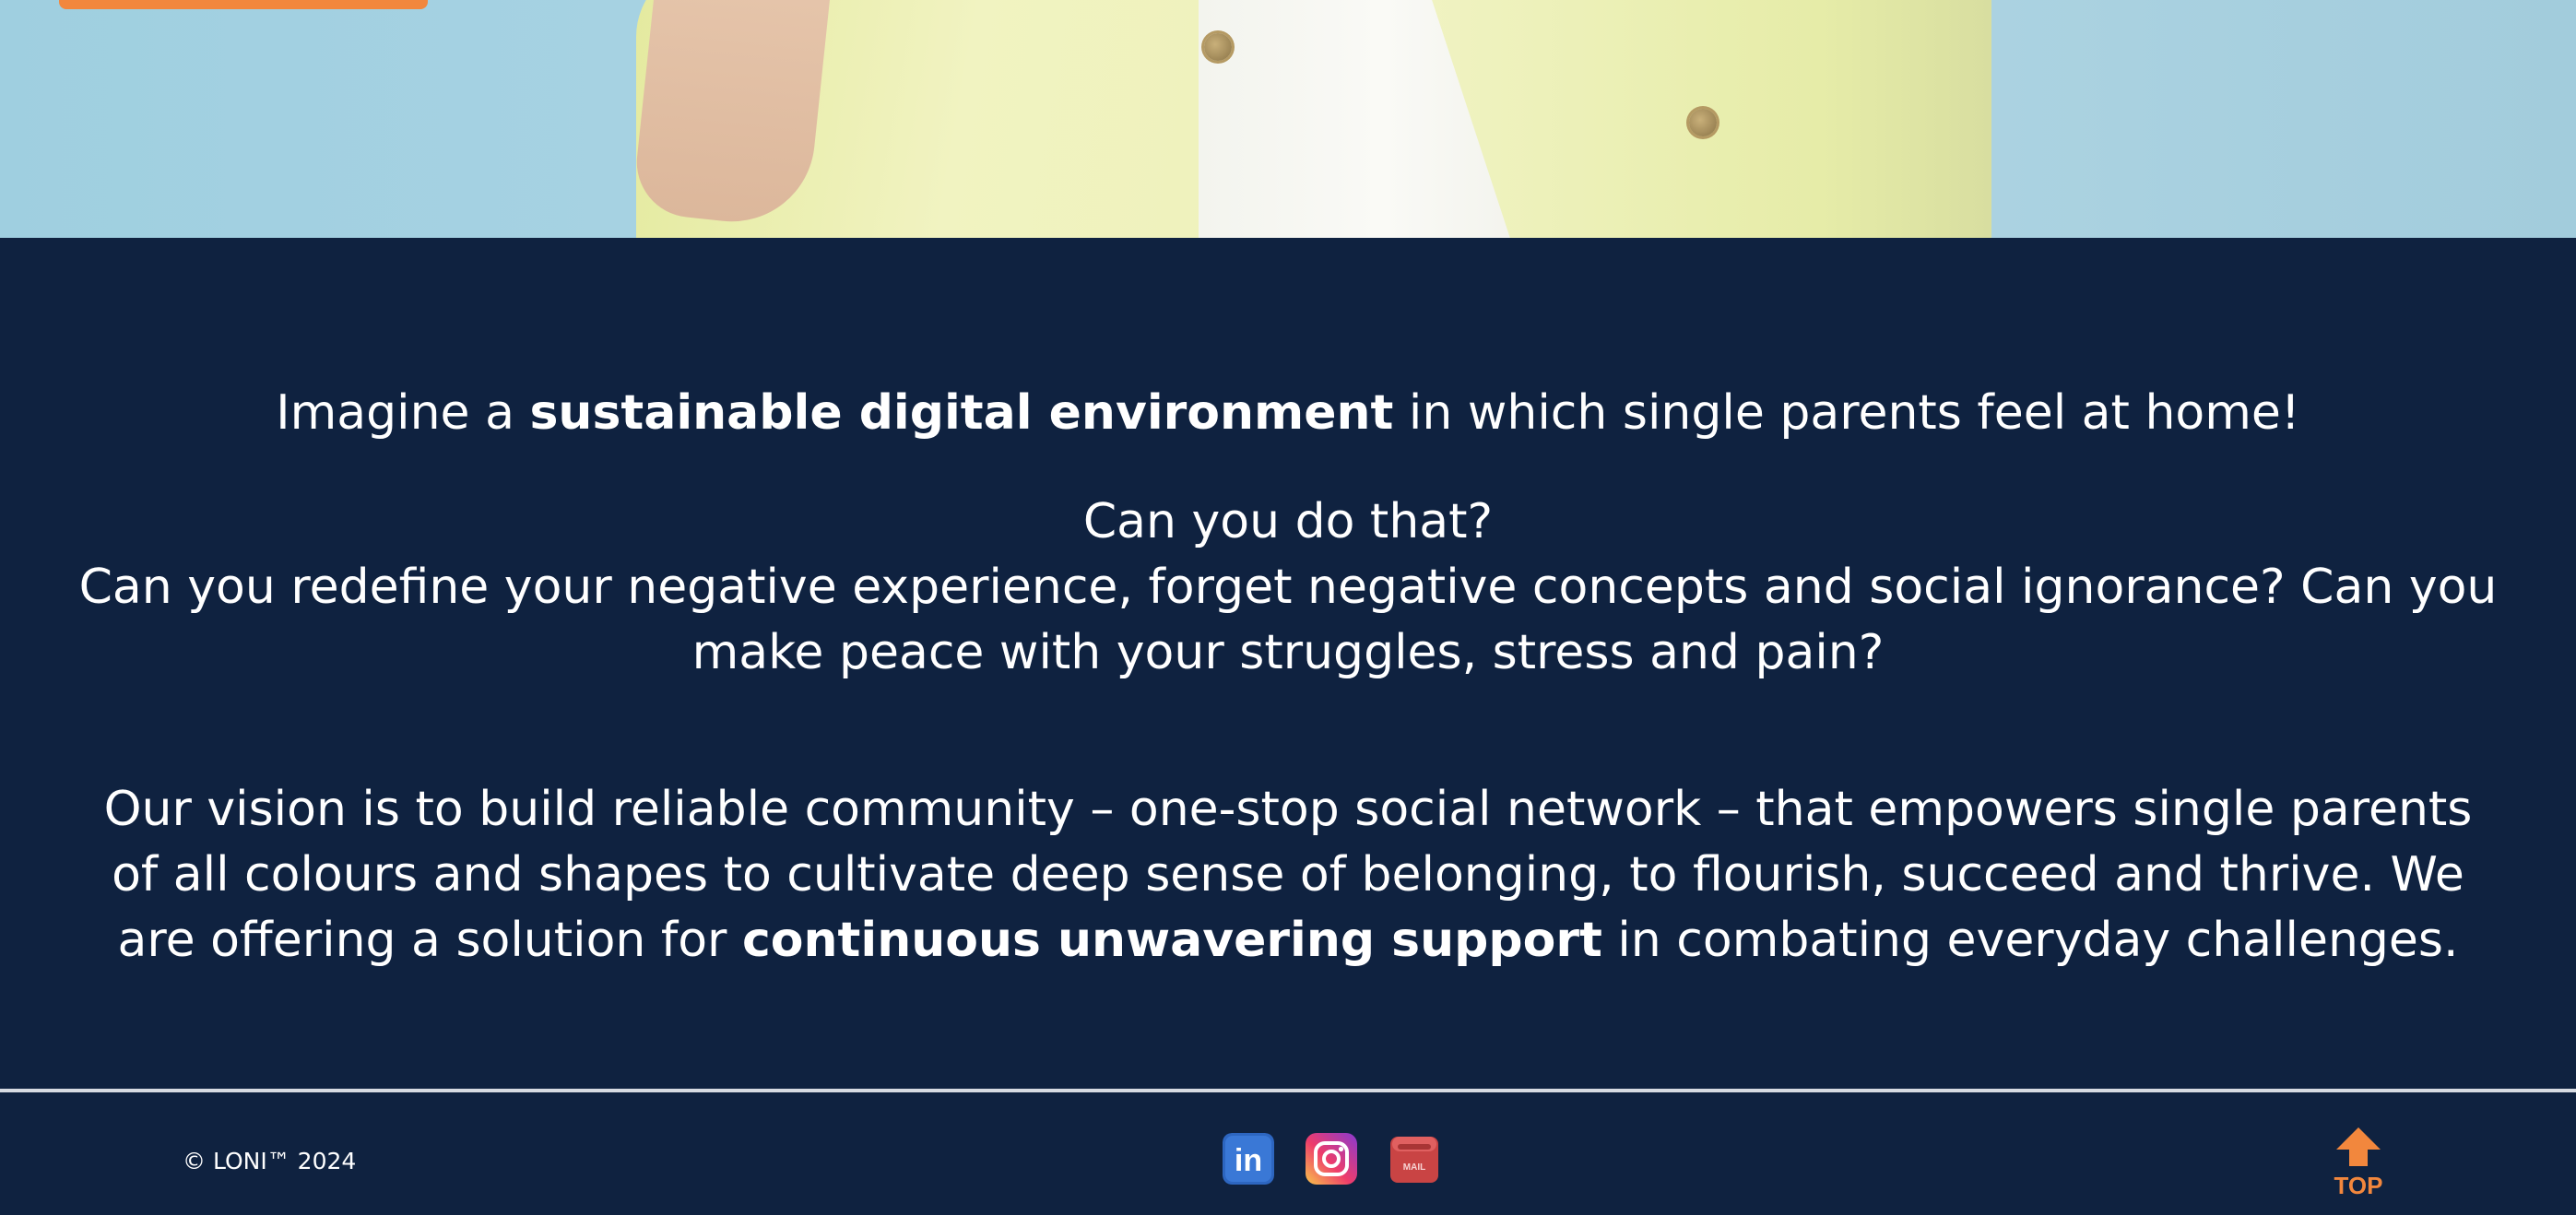 The image size is (2576, 1215). I want to click on footer: © LONI™ 2024 in MAIL TOP, so click(1288, 1153).